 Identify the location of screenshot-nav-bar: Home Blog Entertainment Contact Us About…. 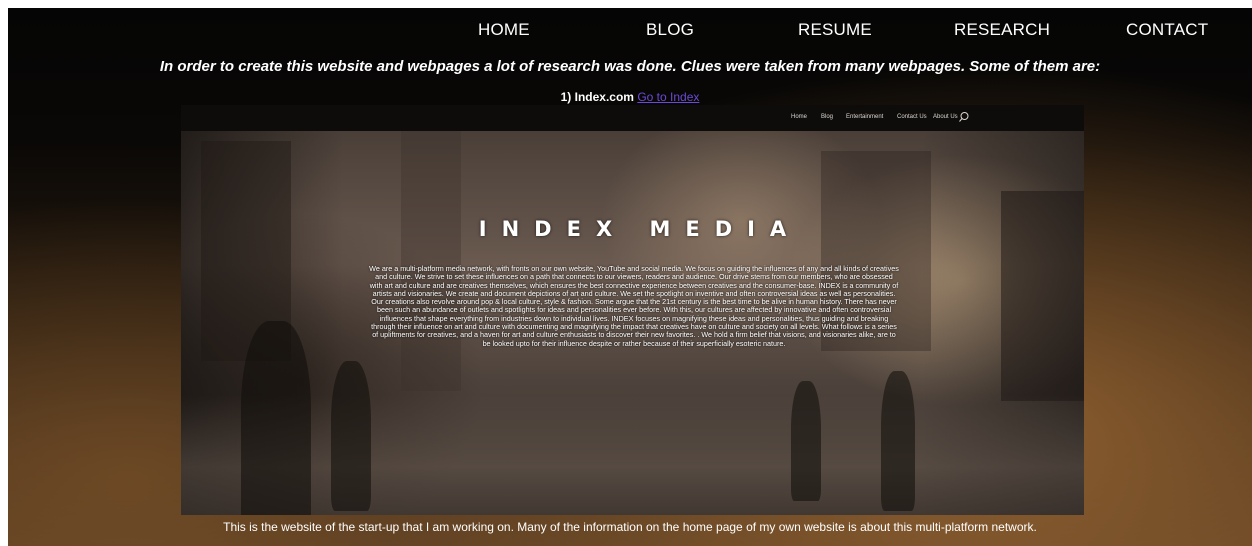
(632, 118).